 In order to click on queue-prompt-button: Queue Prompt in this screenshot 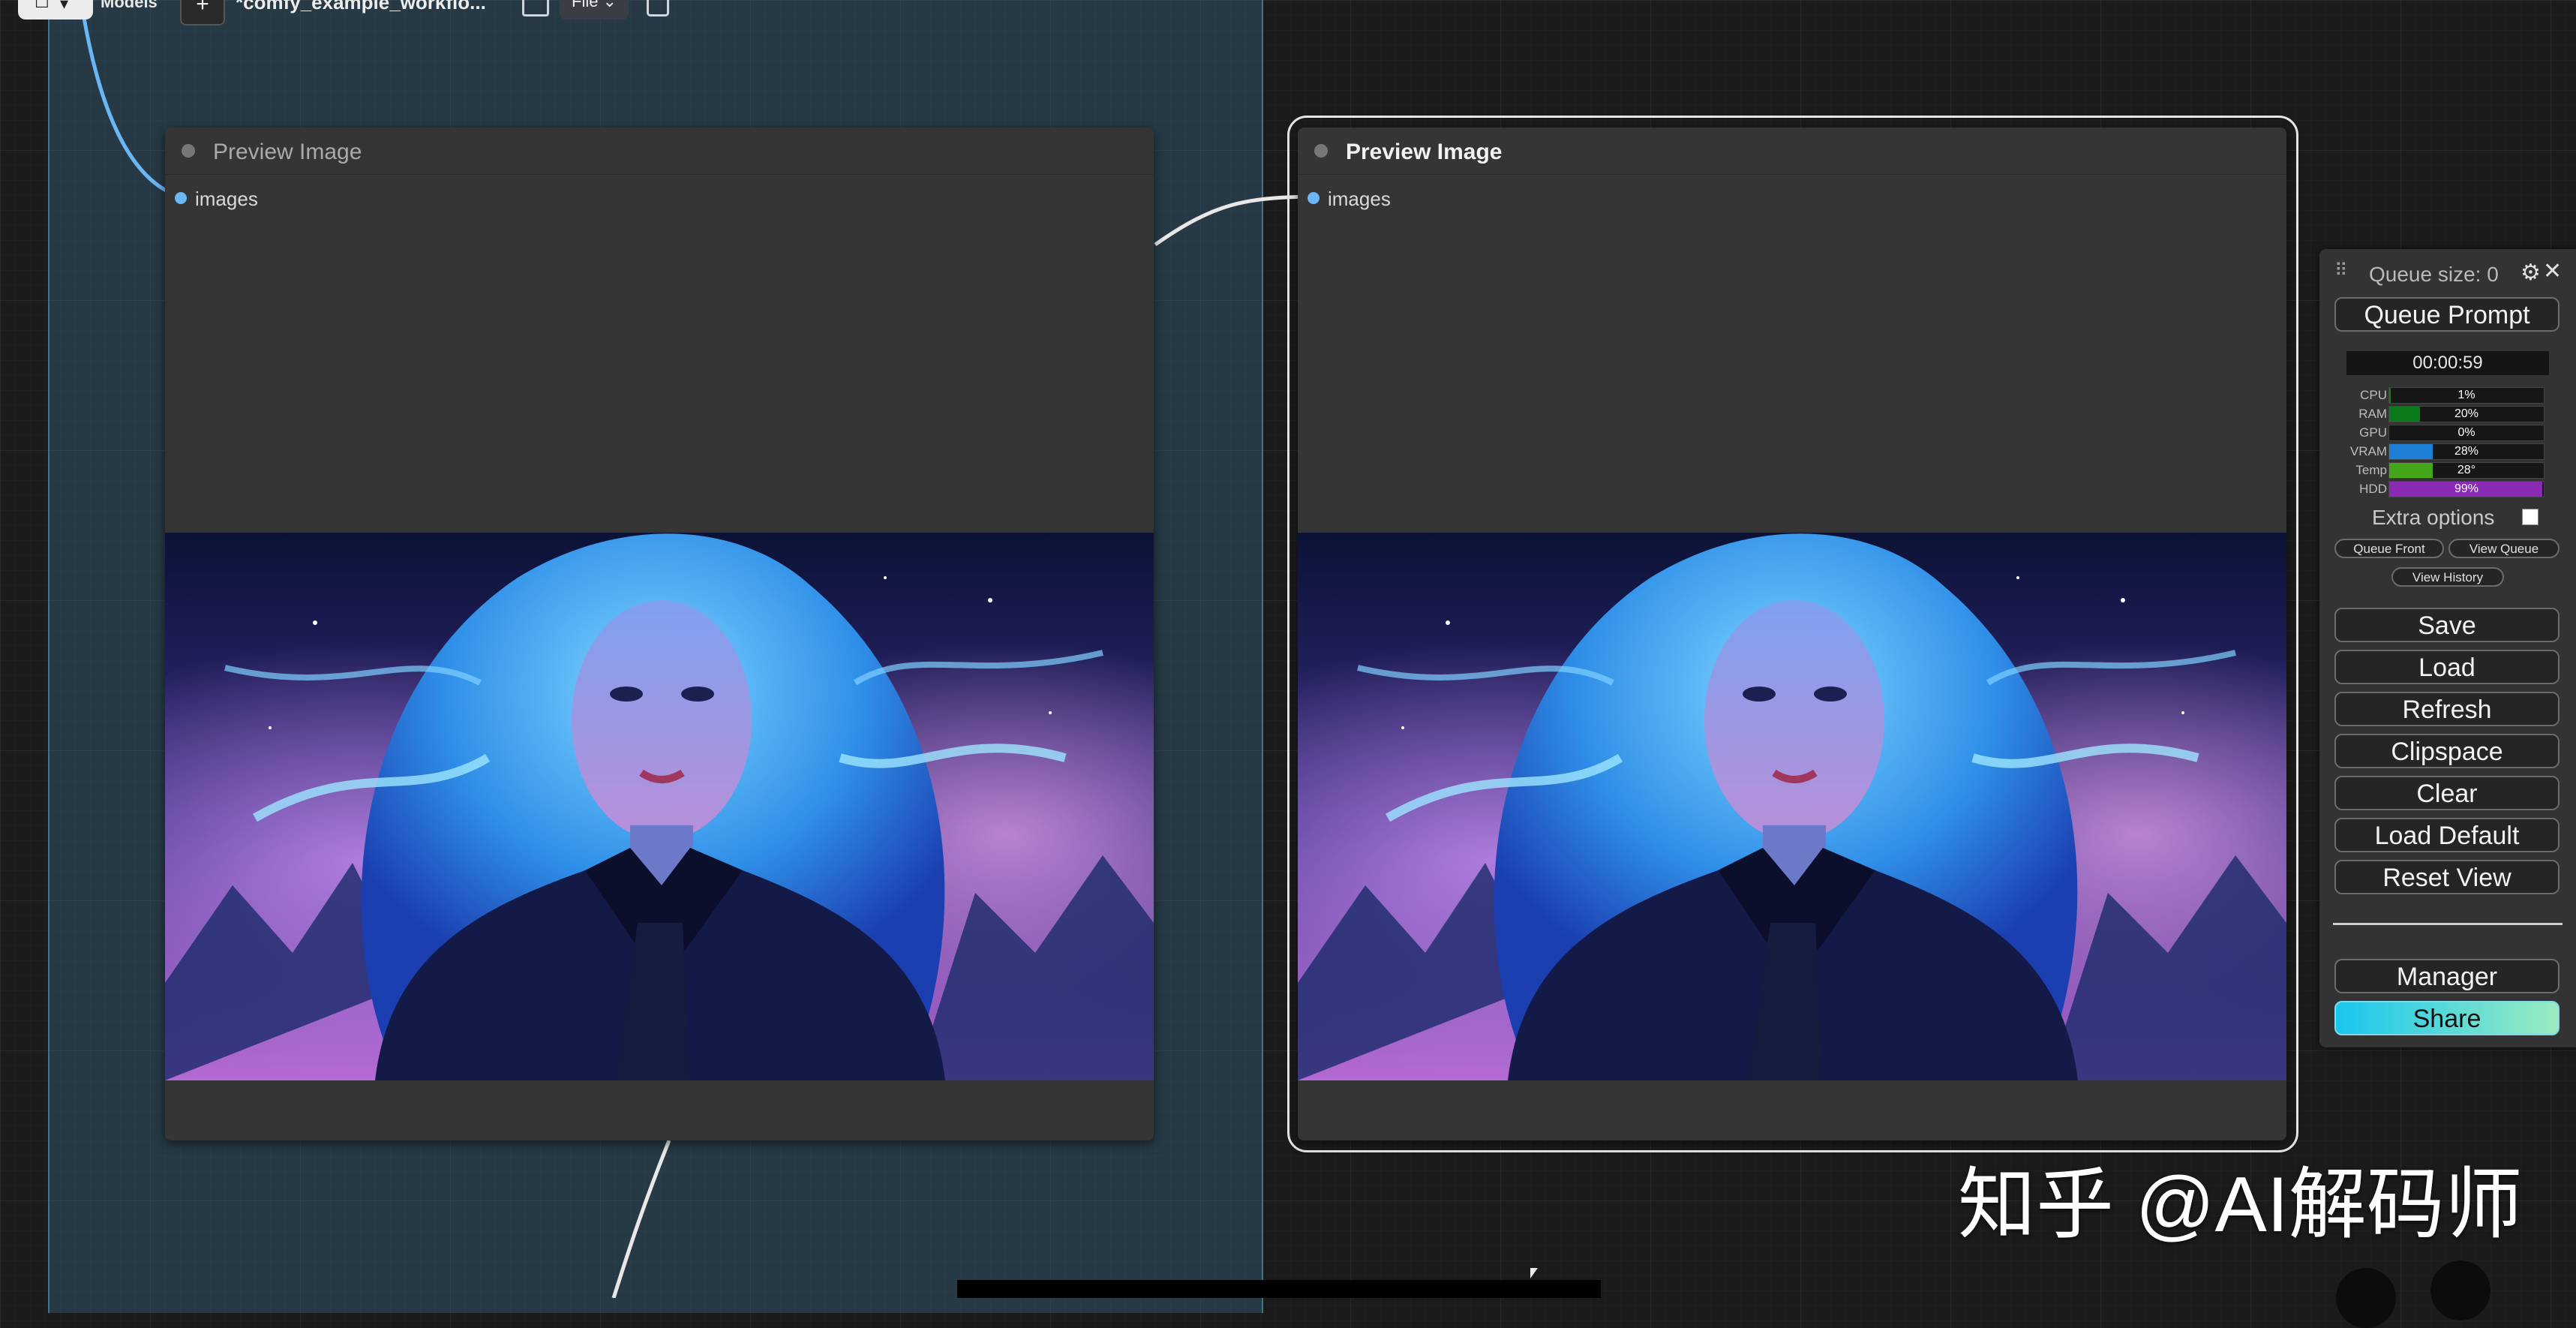, I will do `click(2446, 314)`.